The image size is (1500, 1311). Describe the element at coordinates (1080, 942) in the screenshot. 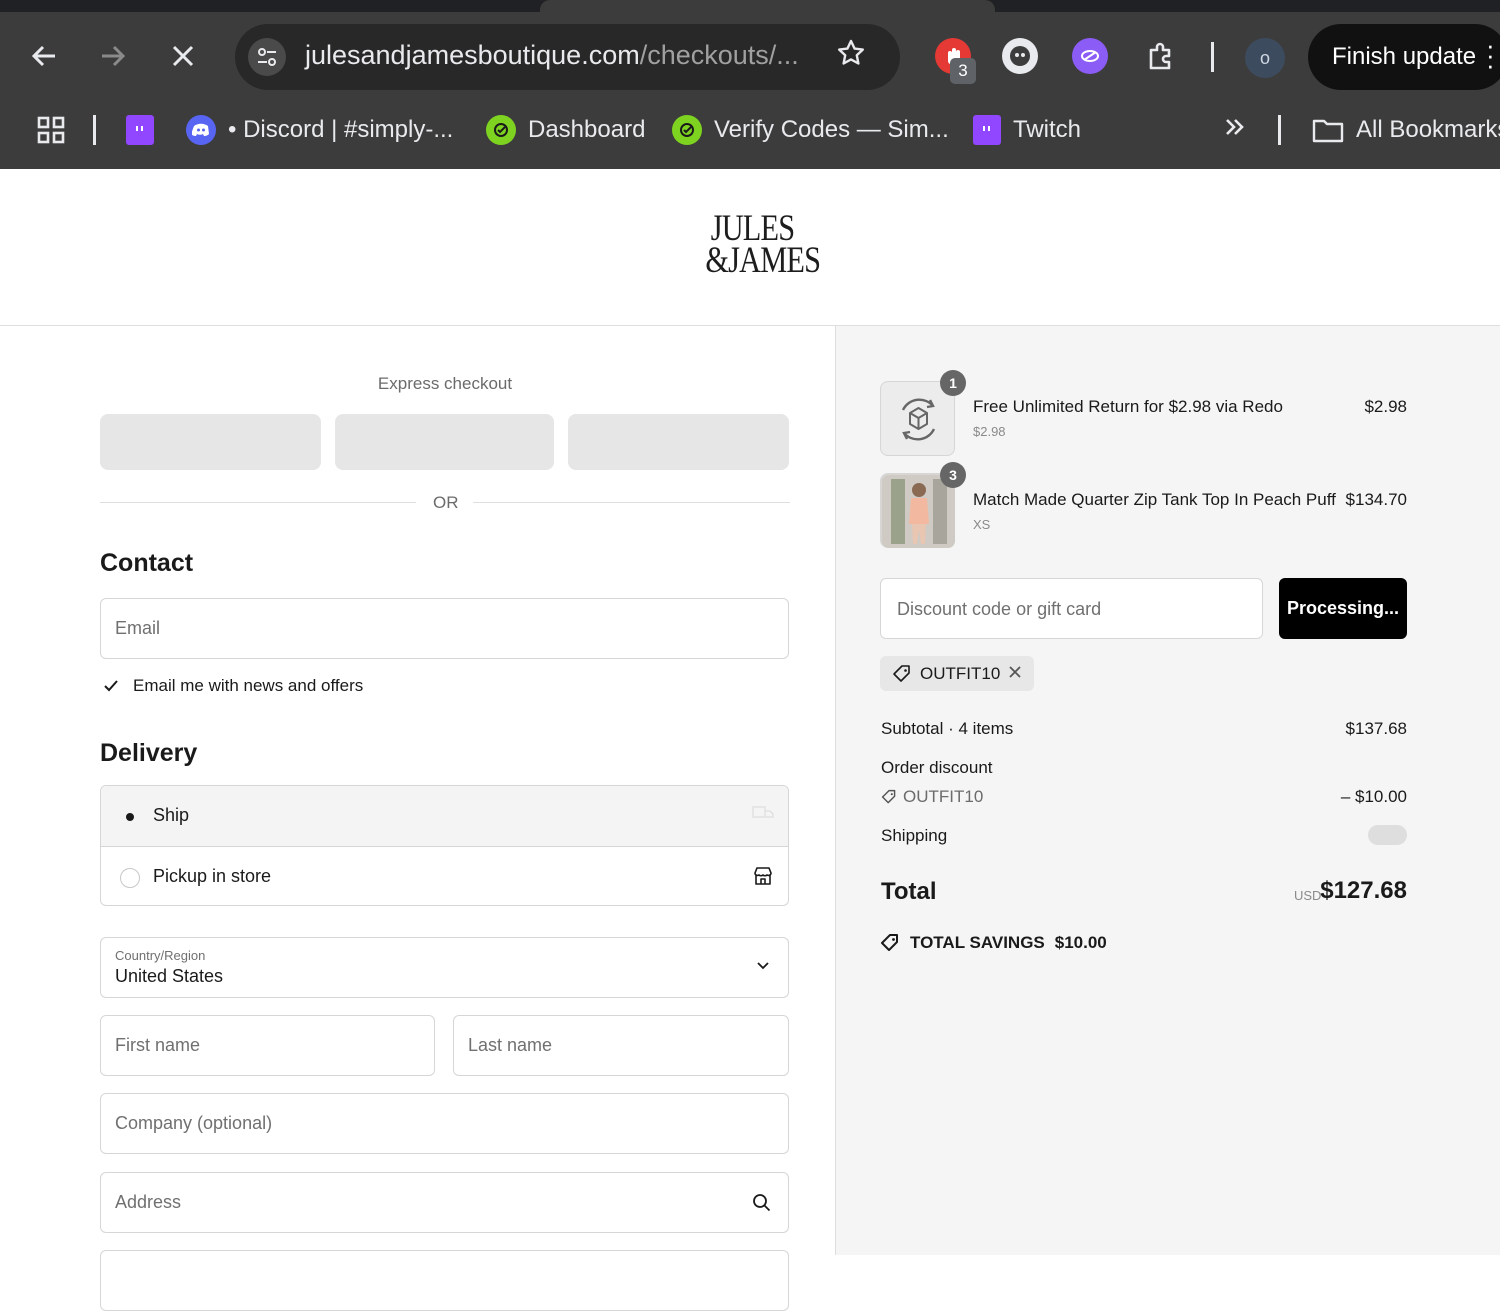

I see `savings-value: $10.00` at that location.